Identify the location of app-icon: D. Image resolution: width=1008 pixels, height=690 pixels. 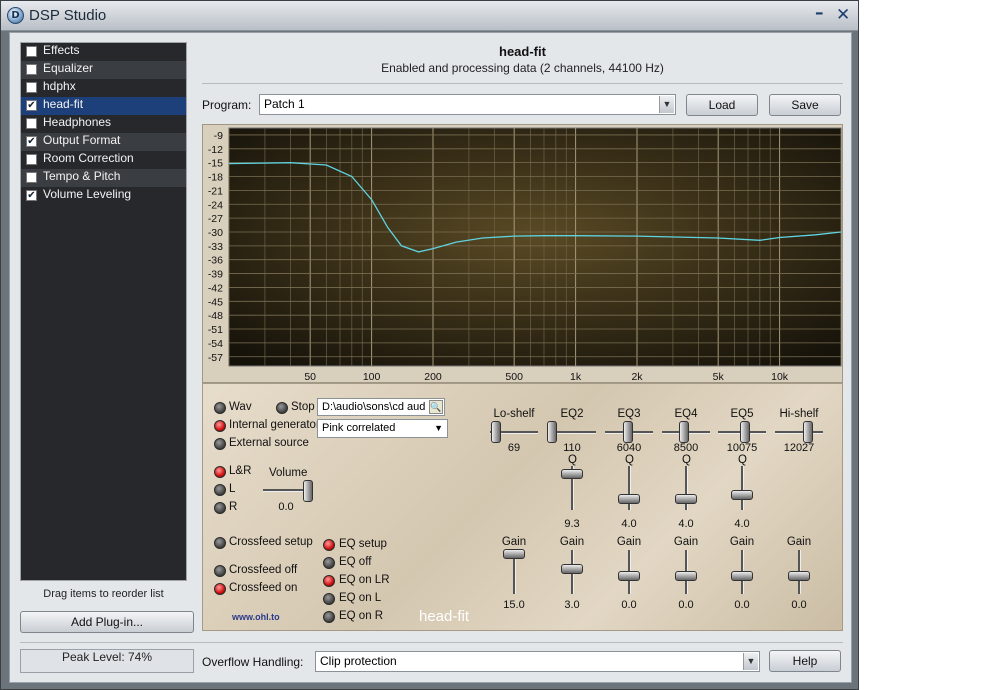
(15, 15).